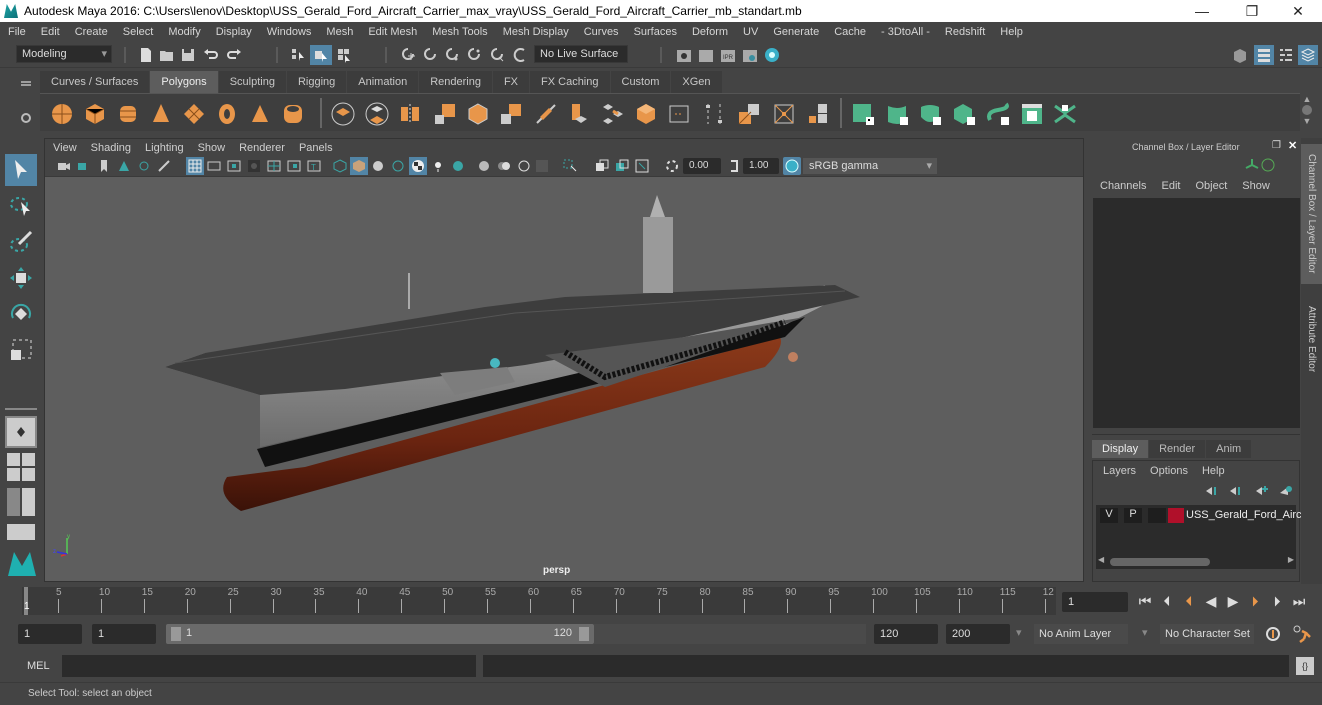 Image resolution: width=1322 pixels, height=705 pixels. I want to click on scroll-thumb, so click(1307, 110).